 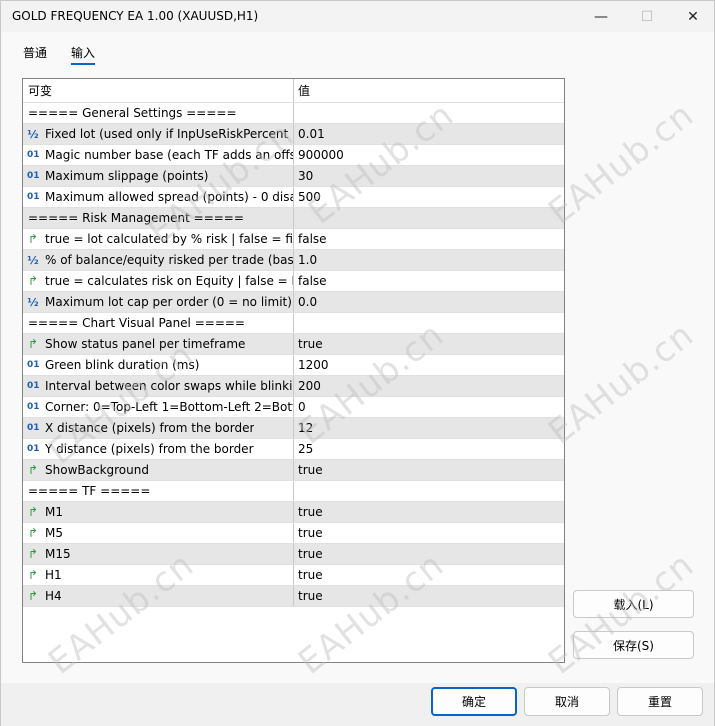 What do you see at coordinates (158, 428) in the screenshot?
I see `input-name-cell: 01 X distance (pixels) from the border` at bounding box center [158, 428].